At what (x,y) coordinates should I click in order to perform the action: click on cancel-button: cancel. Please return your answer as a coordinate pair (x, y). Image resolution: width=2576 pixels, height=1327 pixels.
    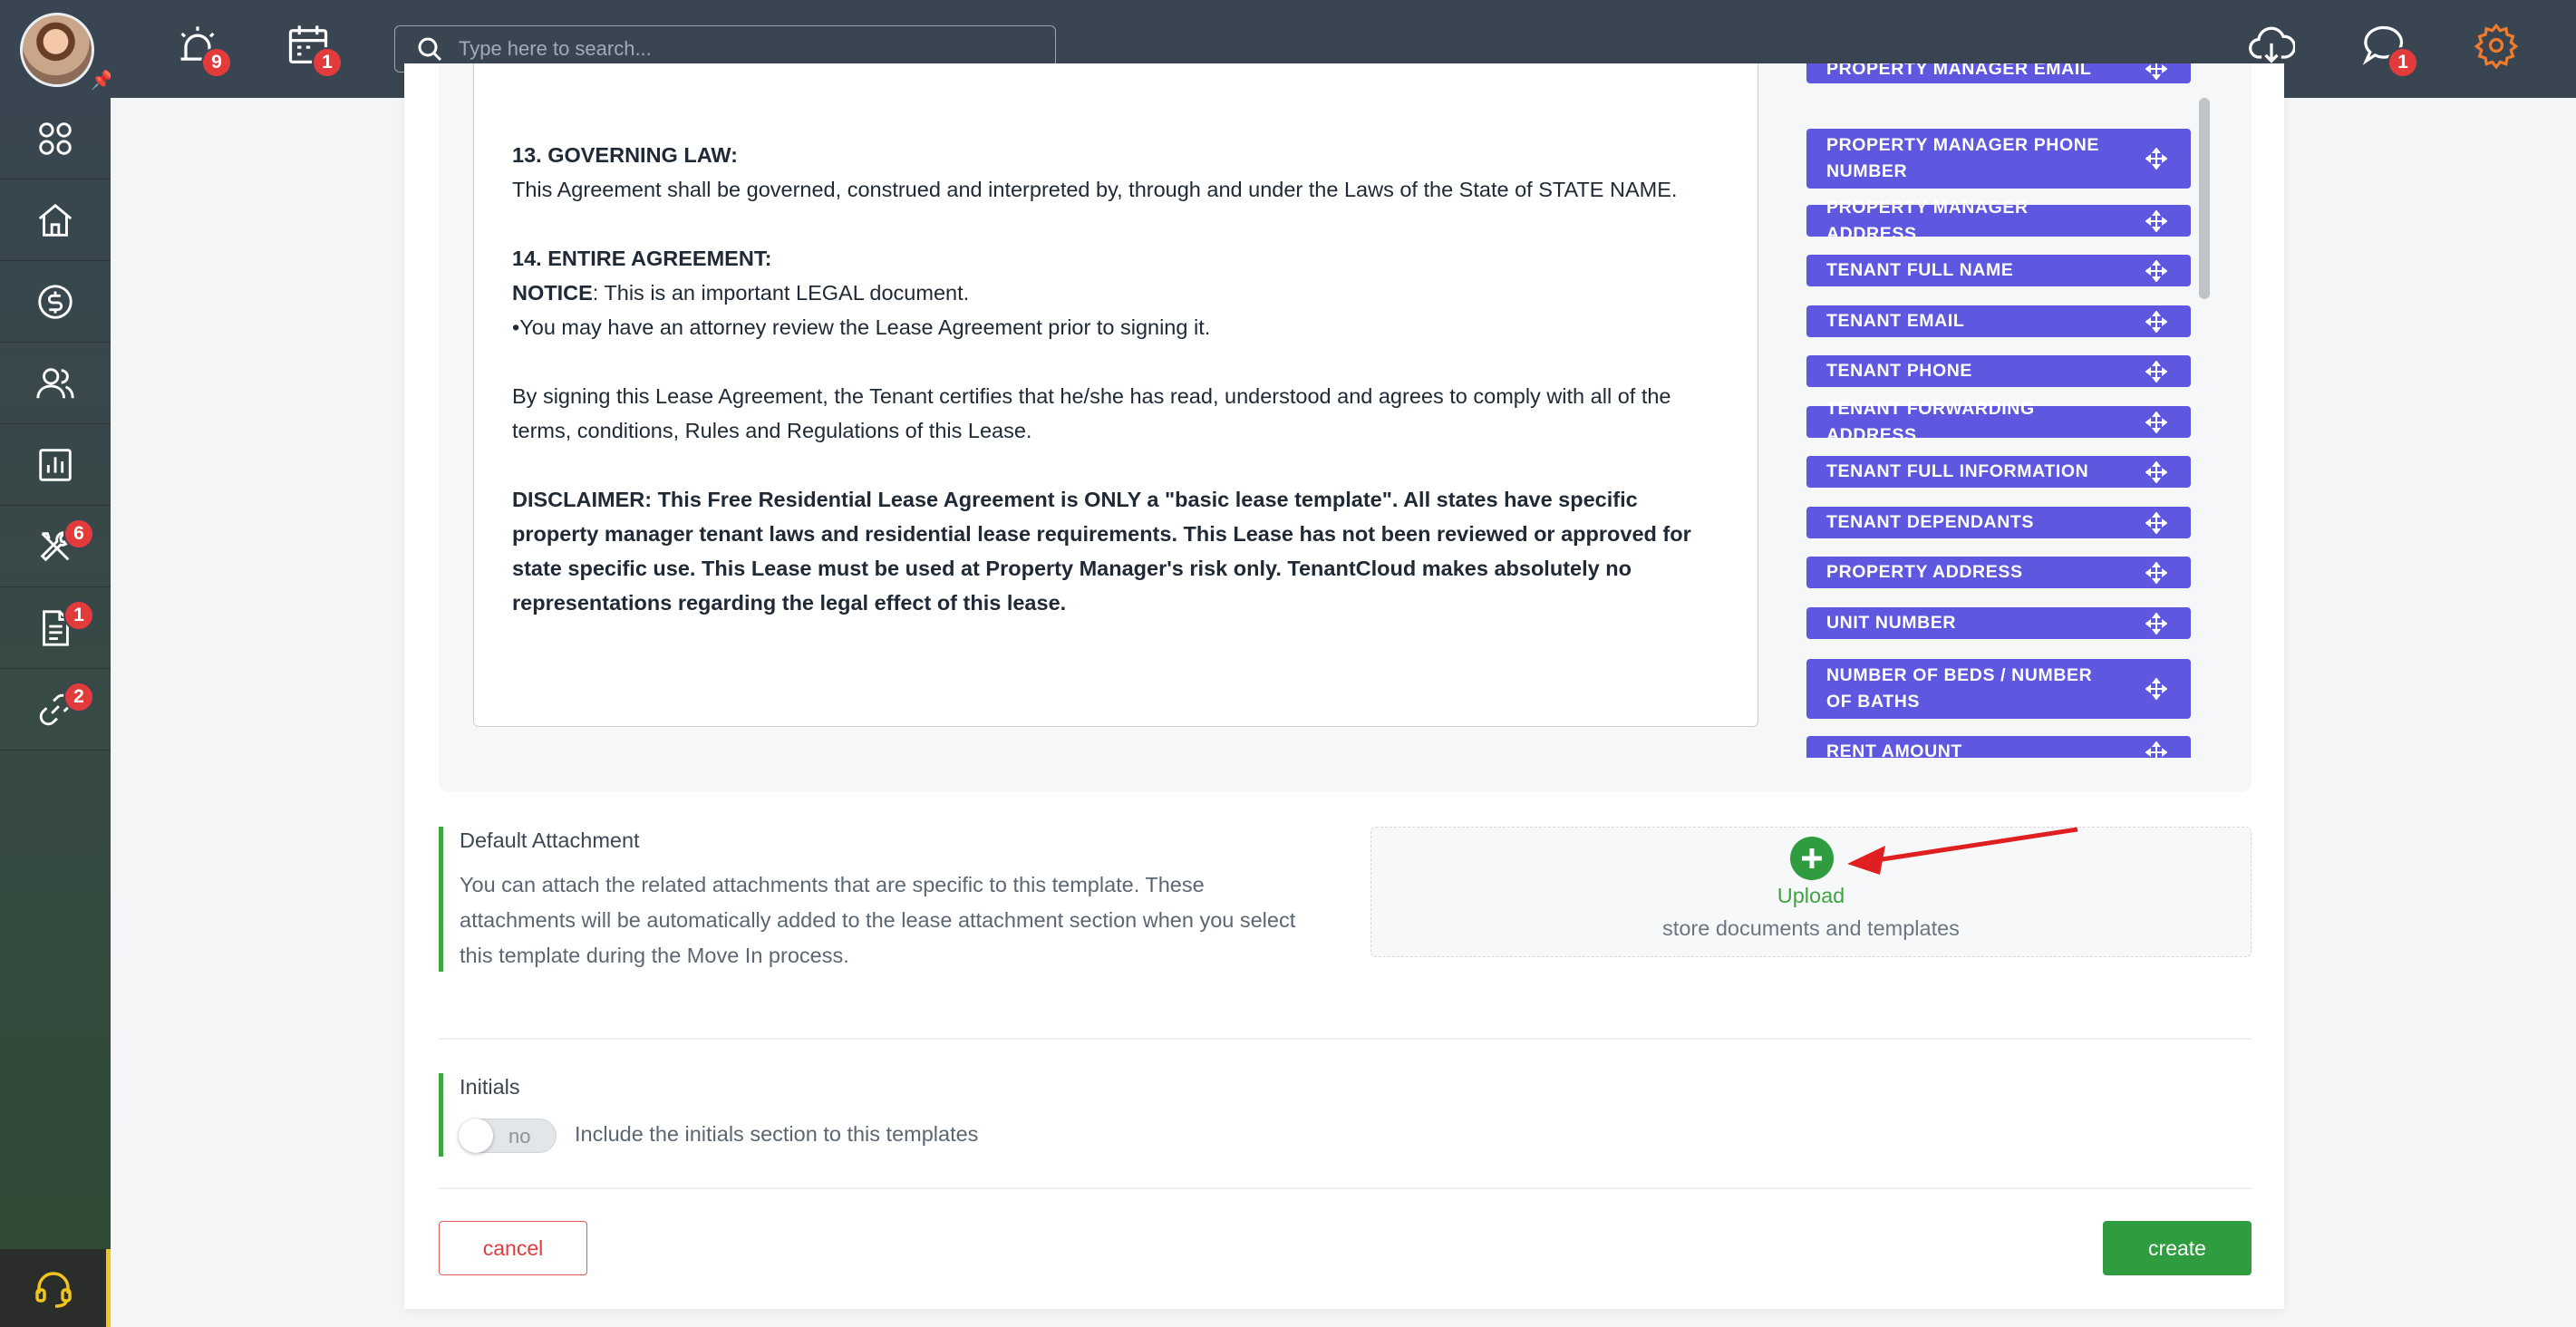
    Looking at the image, I should click on (513, 1248).